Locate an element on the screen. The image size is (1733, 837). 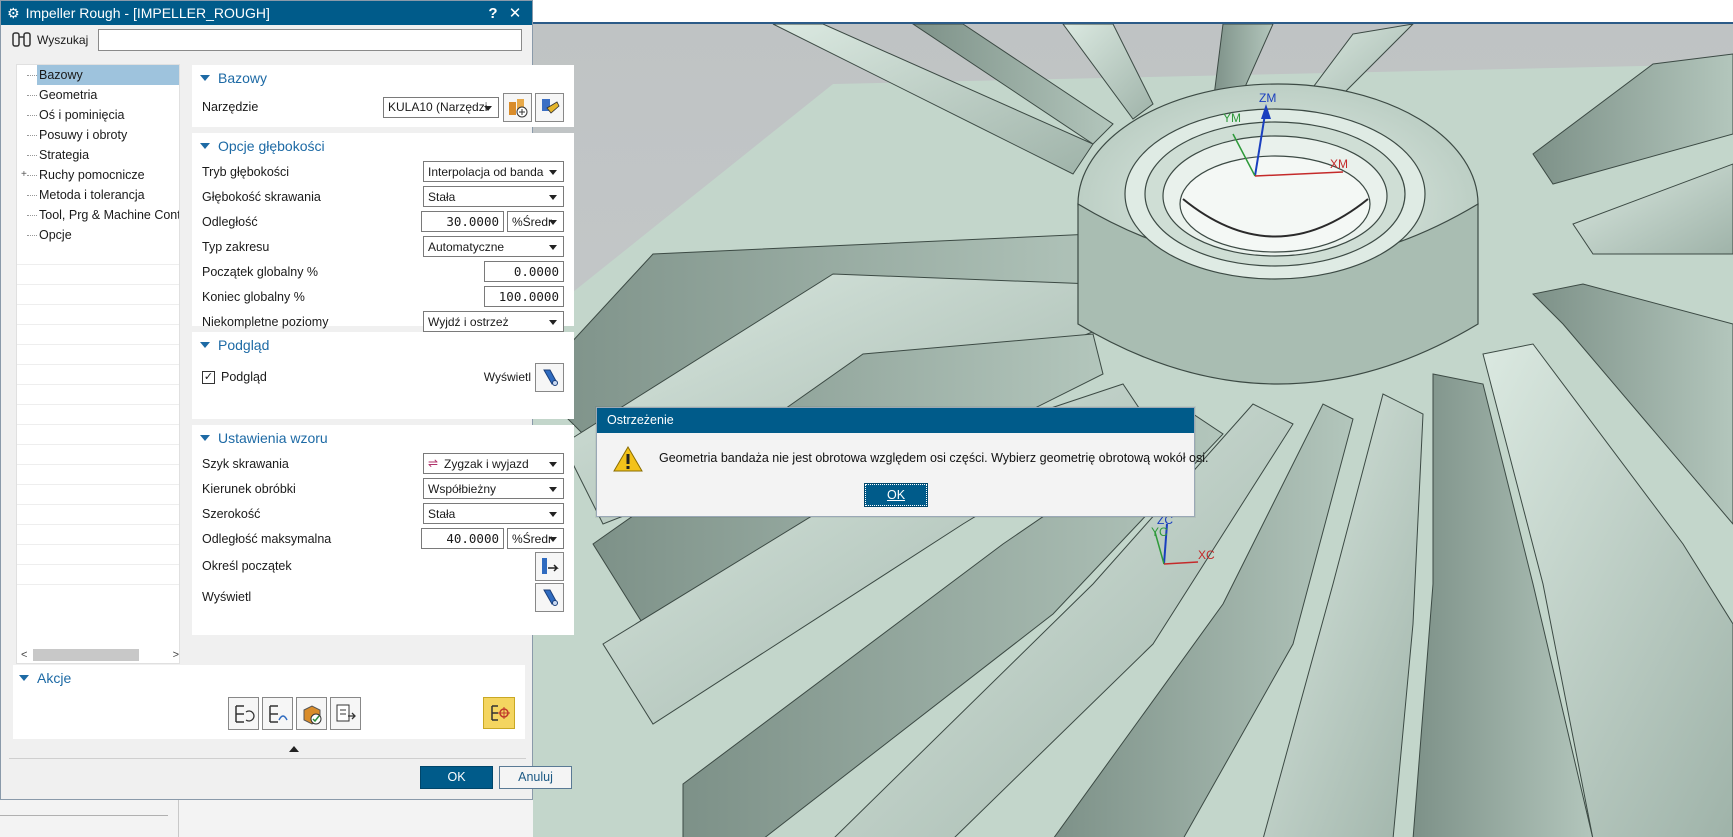
replay-icon is located at coordinates (277, 713).